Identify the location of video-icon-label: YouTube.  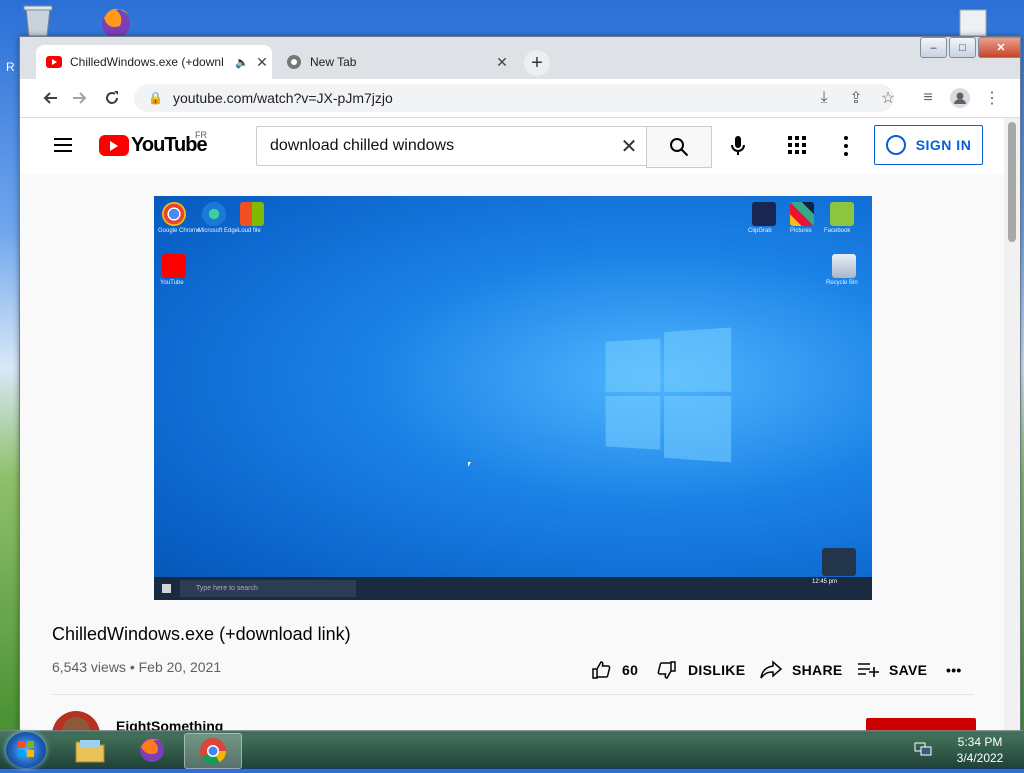
(172, 283).